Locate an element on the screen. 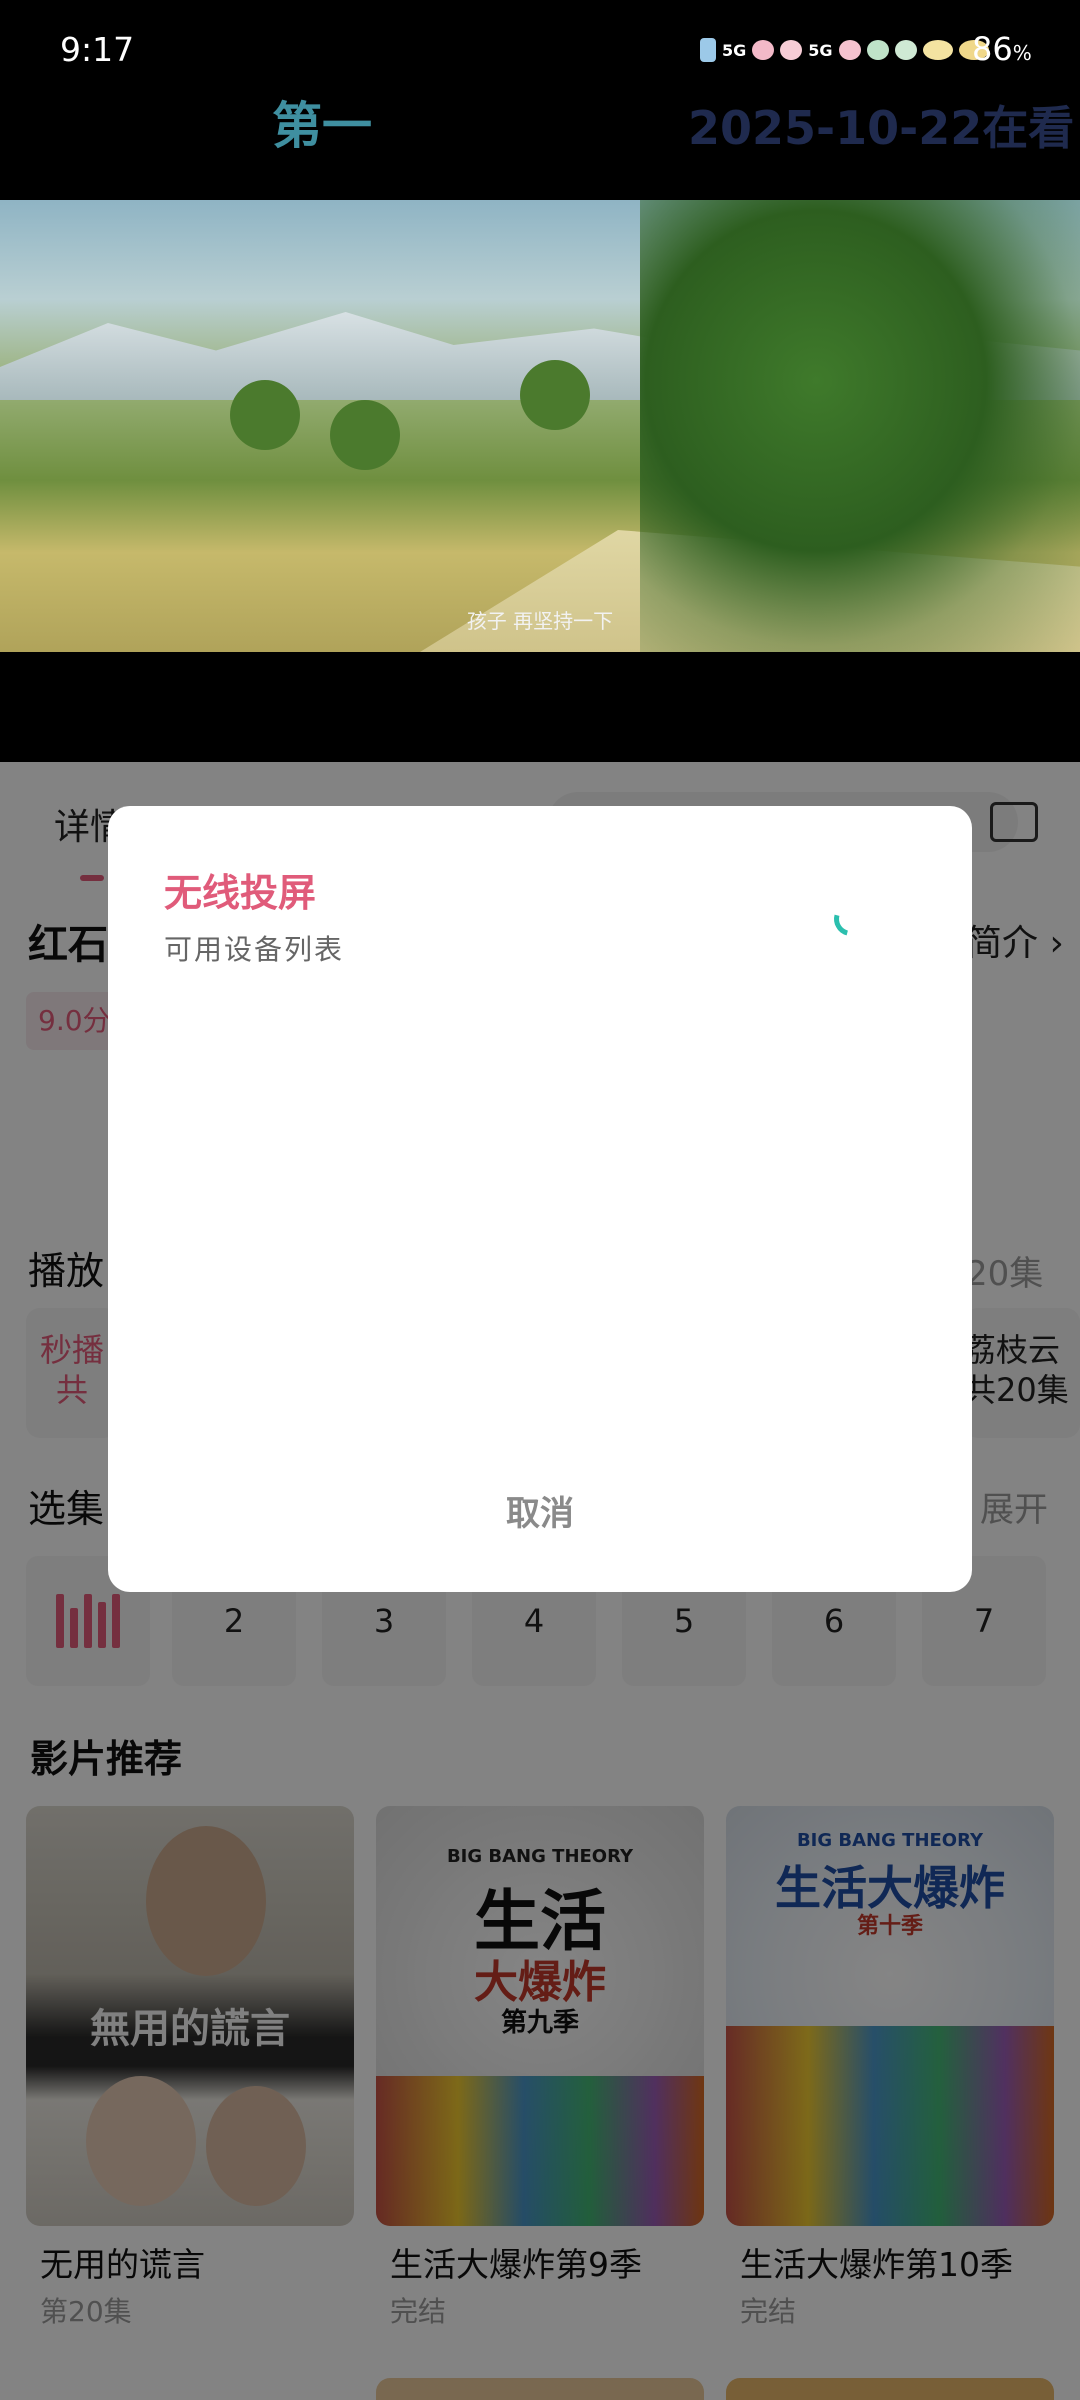  video-subtitle: 孩子 再坚持一下 is located at coordinates (540, 621).